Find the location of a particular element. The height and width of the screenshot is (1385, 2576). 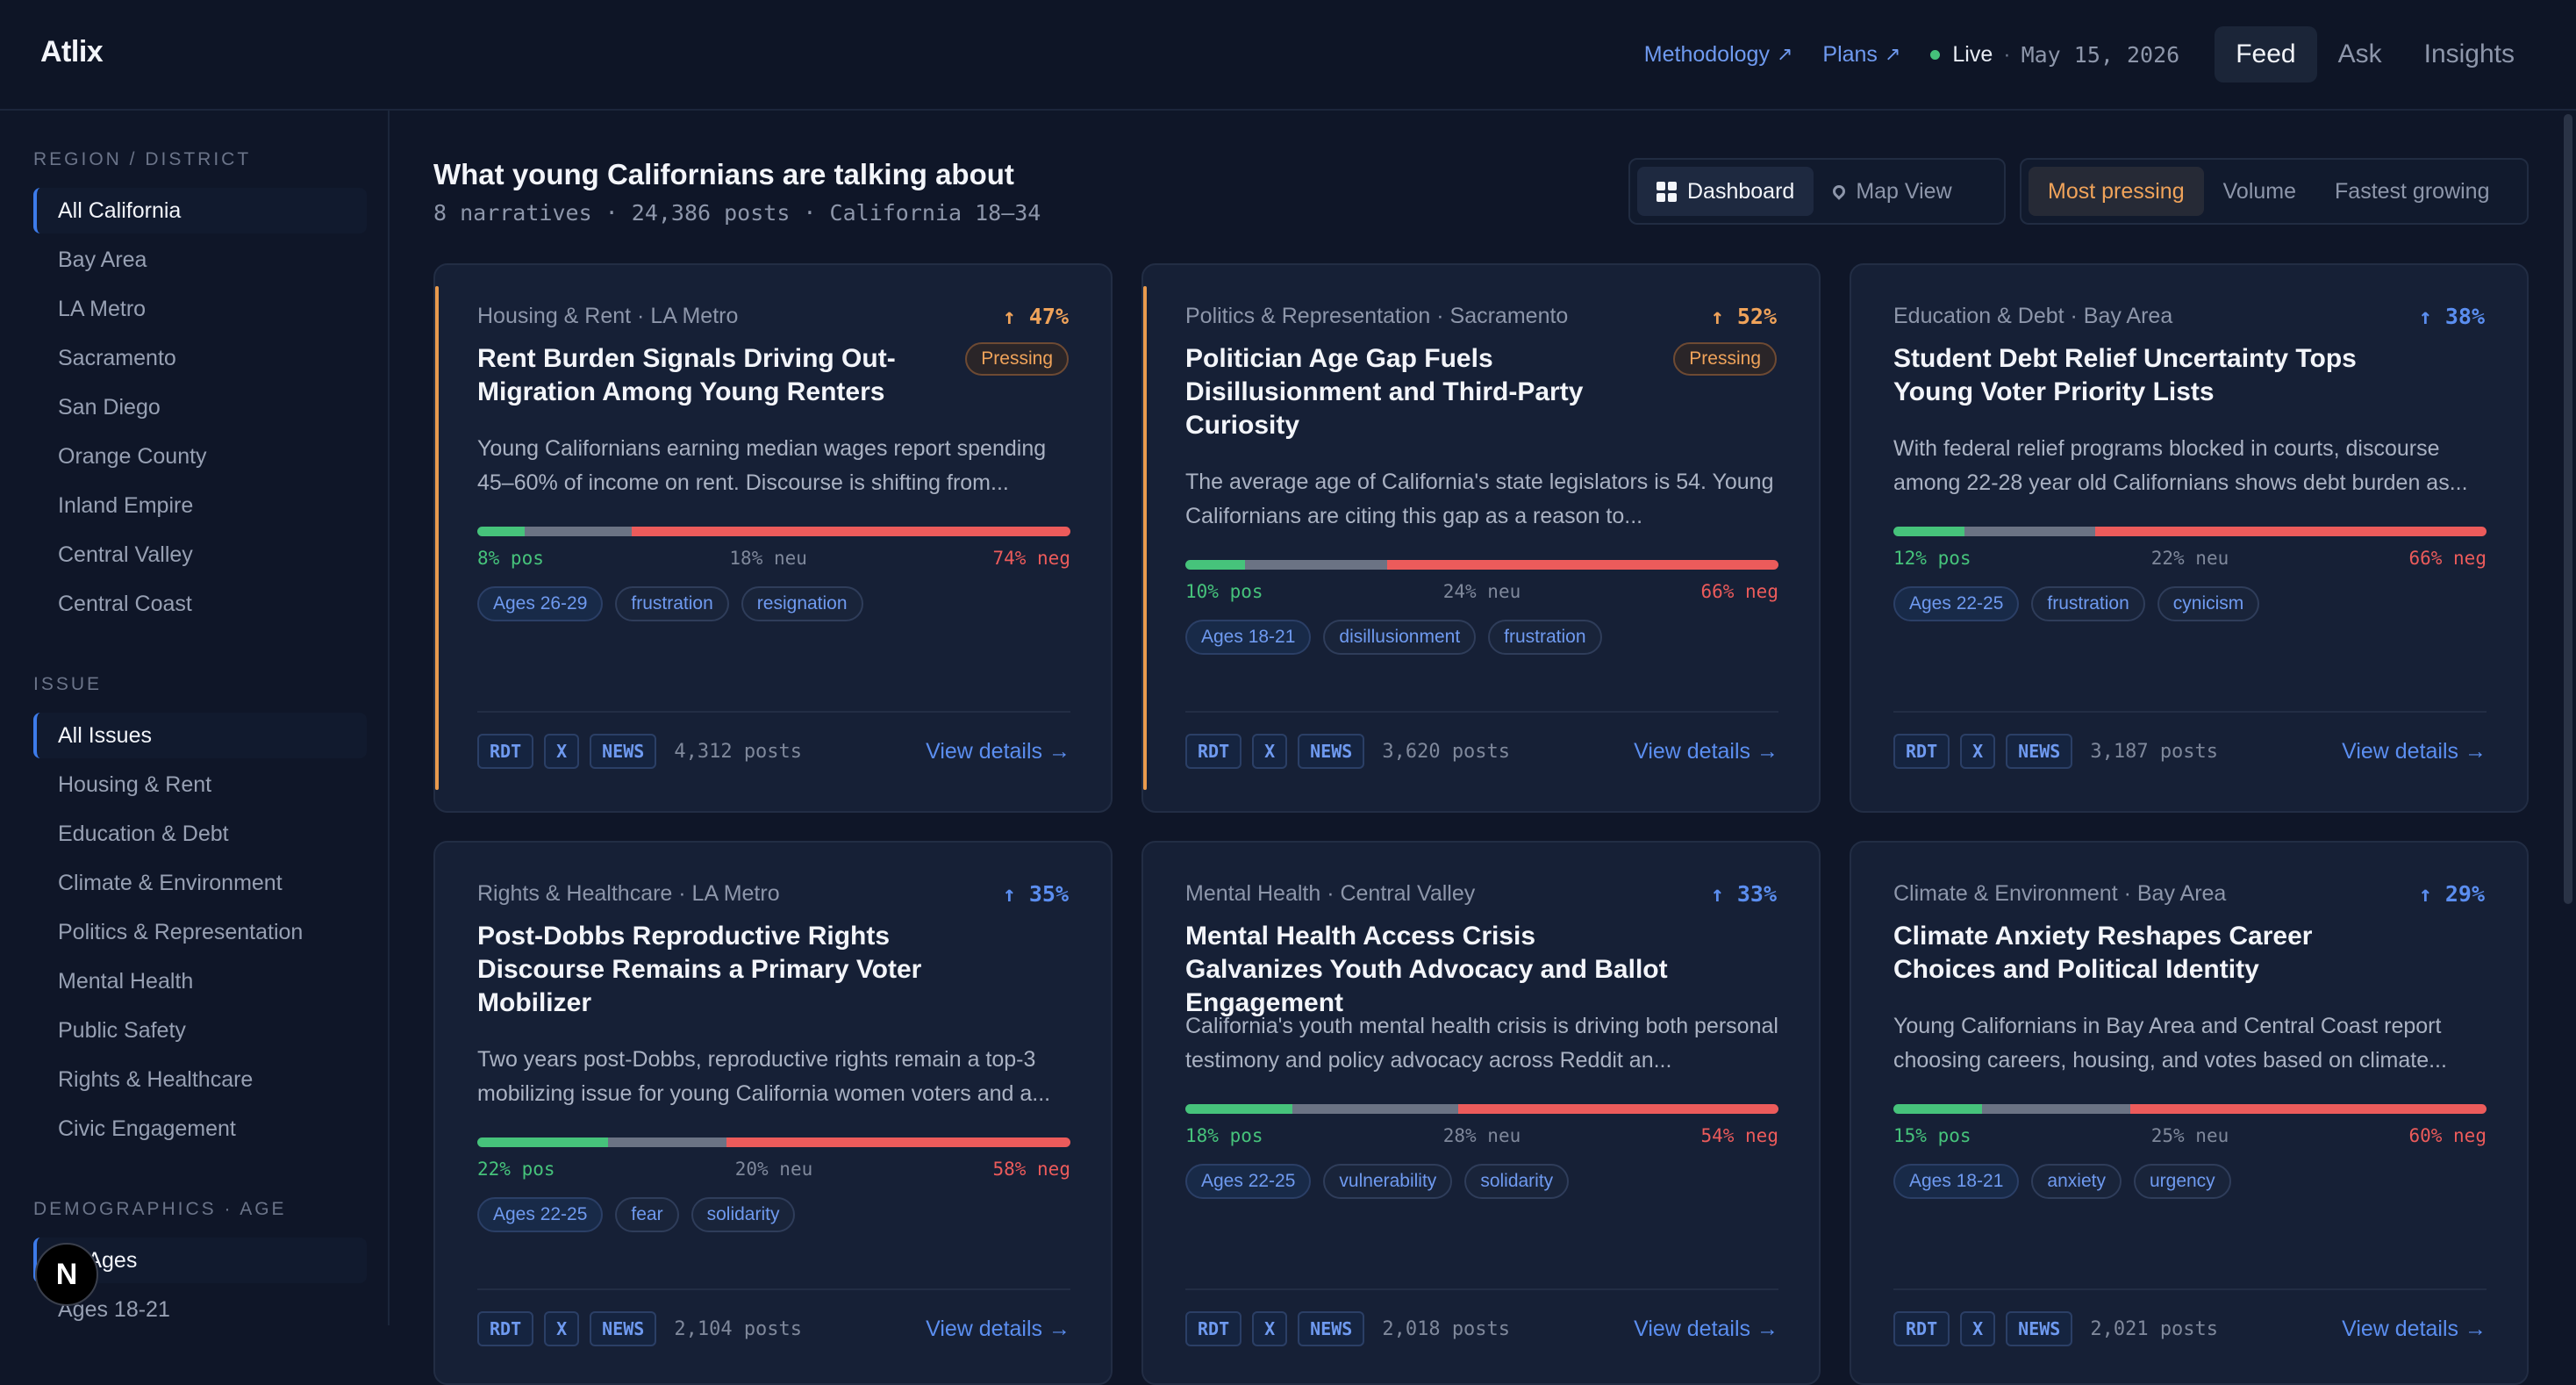

sidebar-item-bay-area: Bay Area is located at coordinates (200, 260).